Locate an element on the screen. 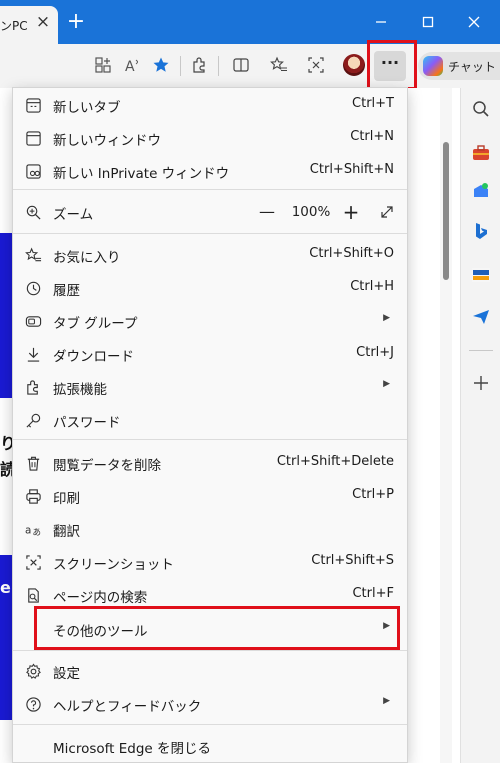  menu-shortcut: Ctrl+H is located at coordinates (372, 286).